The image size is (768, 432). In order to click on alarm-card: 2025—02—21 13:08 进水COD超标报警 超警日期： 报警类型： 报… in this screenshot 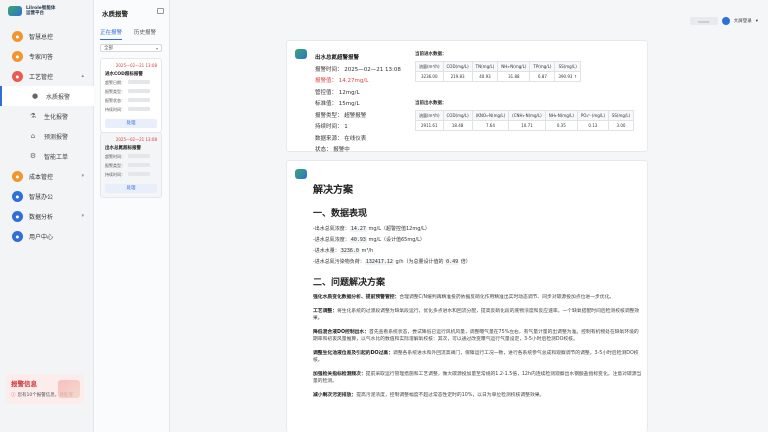, I will do `click(131, 95)`.